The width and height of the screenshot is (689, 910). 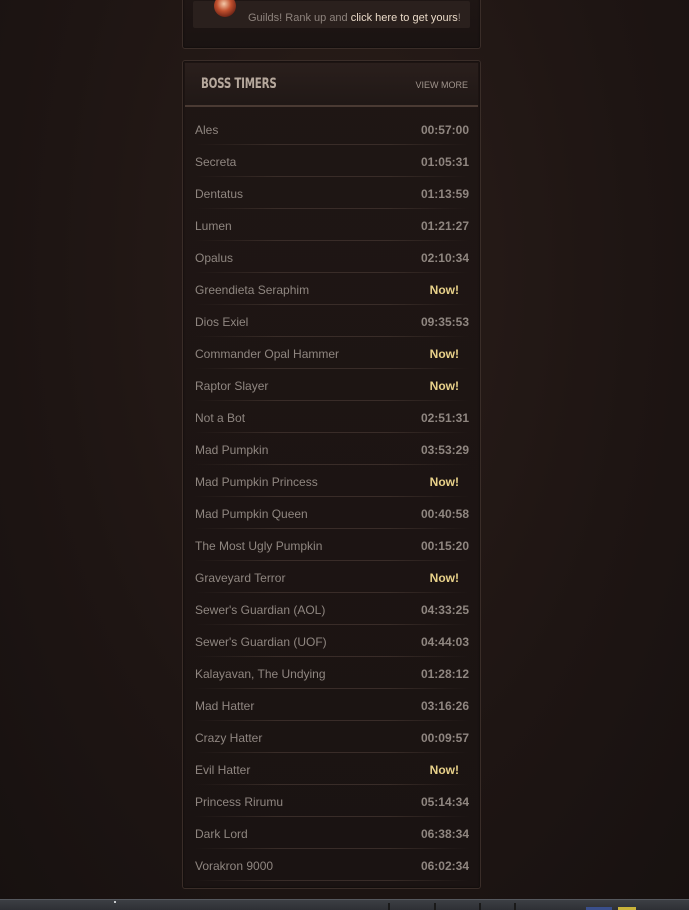 What do you see at coordinates (332, 545) in the screenshot?
I see `boss-timer-row: The Most Ugly Pumpkin 00:15:20` at bounding box center [332, 545].